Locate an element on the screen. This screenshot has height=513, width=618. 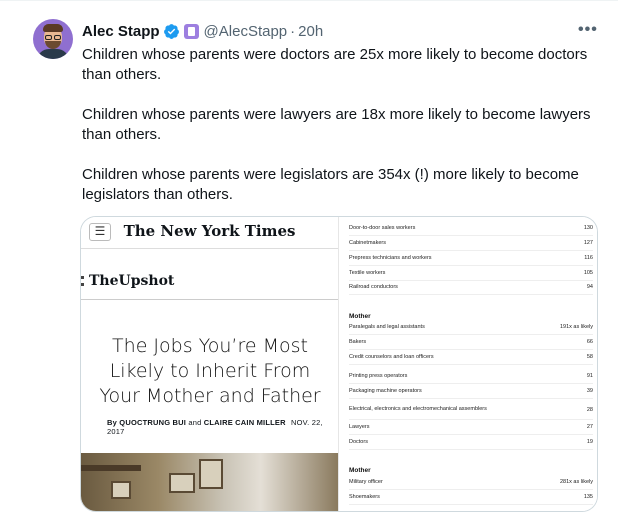
byline-and: and is located at coordinates (195, 422).